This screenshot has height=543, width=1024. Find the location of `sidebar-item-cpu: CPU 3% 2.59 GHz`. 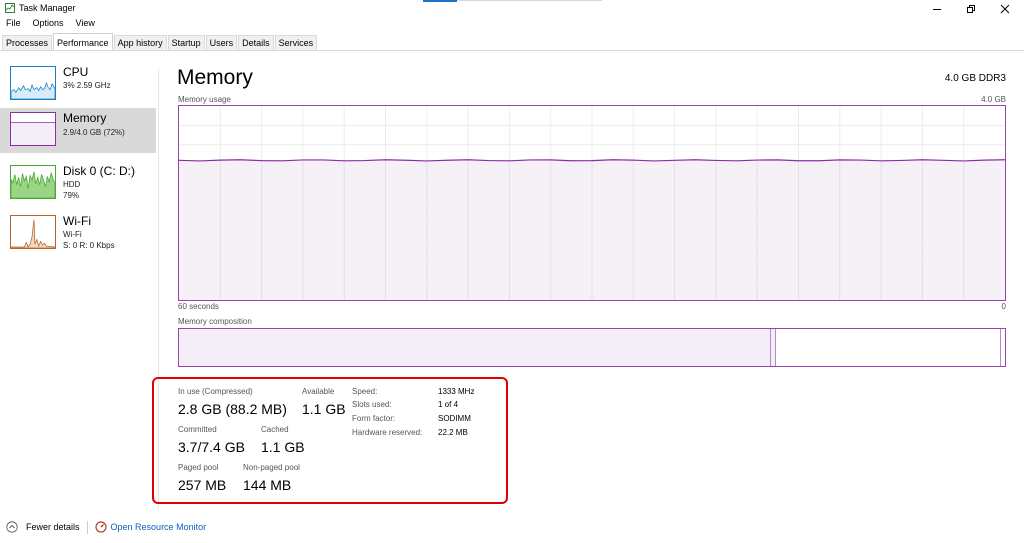

sidebar-item-cpu: CPU 3% 2.59 GHz is located at coordinates (78, 85).